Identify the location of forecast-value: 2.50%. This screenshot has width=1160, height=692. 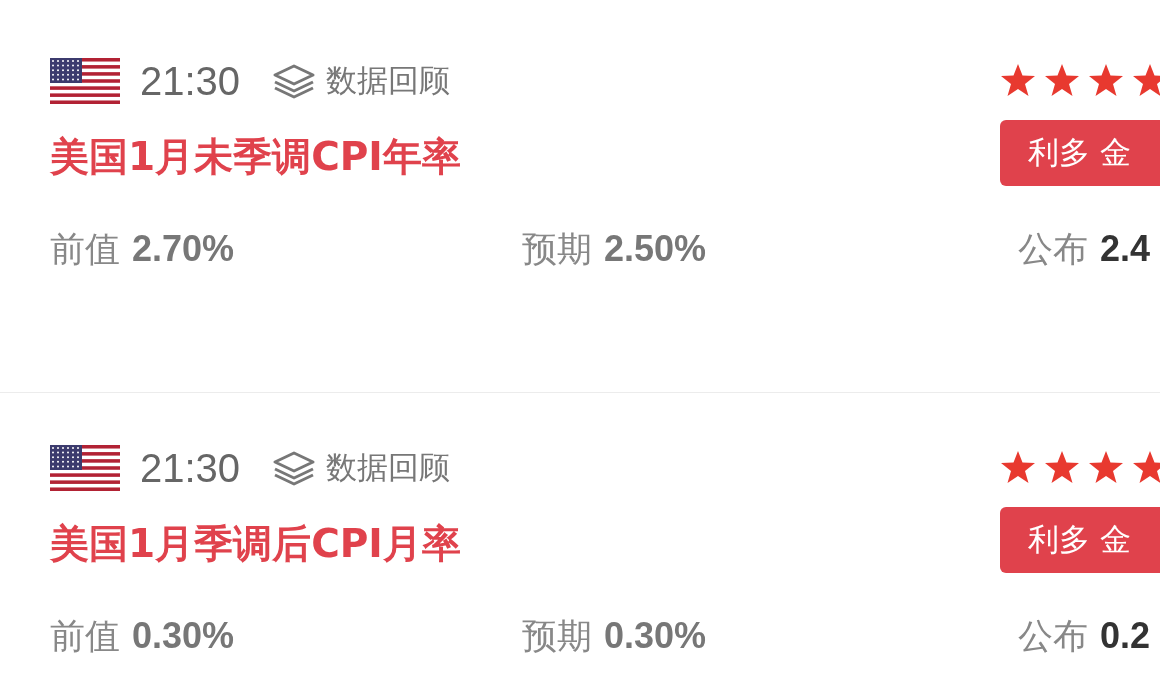
(655, 248).